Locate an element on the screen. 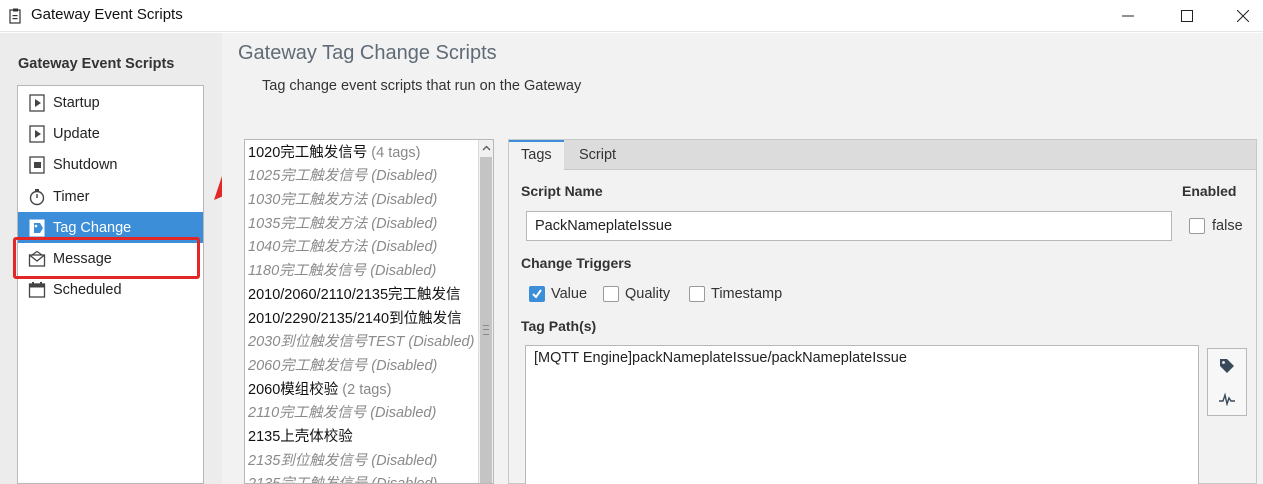  title-bar: Gateway Event Scripts is located at coordinates (631, 16).